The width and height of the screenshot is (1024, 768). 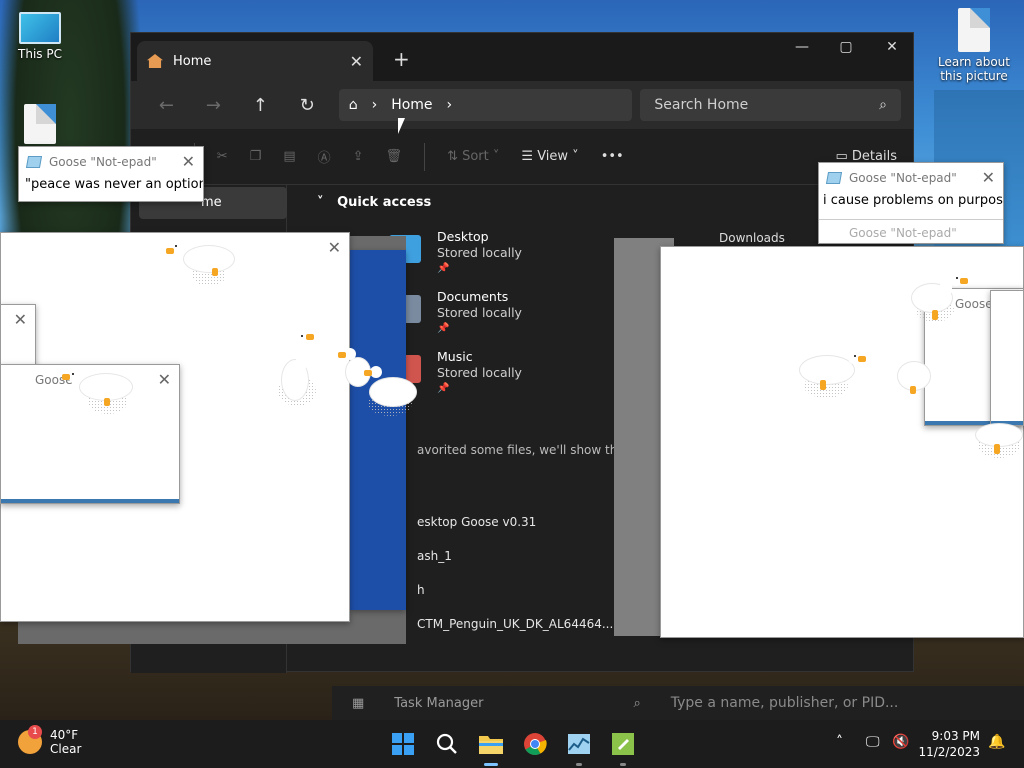 I want to click on volume-muted-icon: 🔇, so click(x=900, y=742).